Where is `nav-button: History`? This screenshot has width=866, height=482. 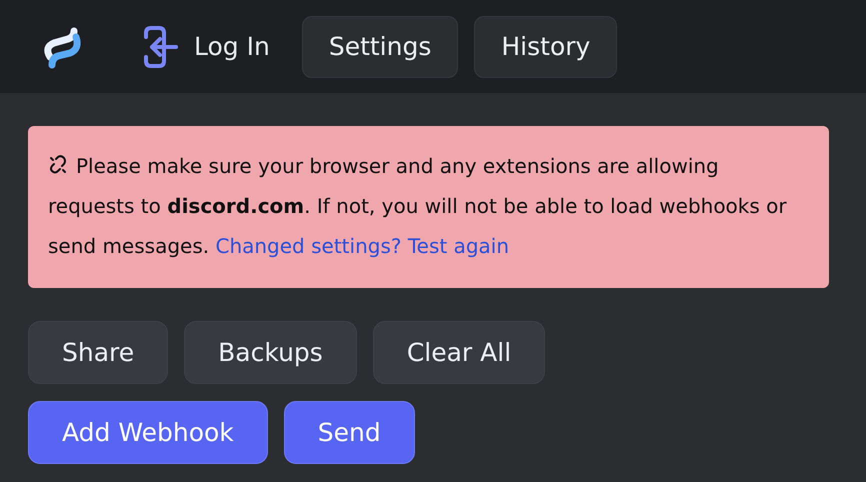
nav-button: History is located at coordinates (546, 47).